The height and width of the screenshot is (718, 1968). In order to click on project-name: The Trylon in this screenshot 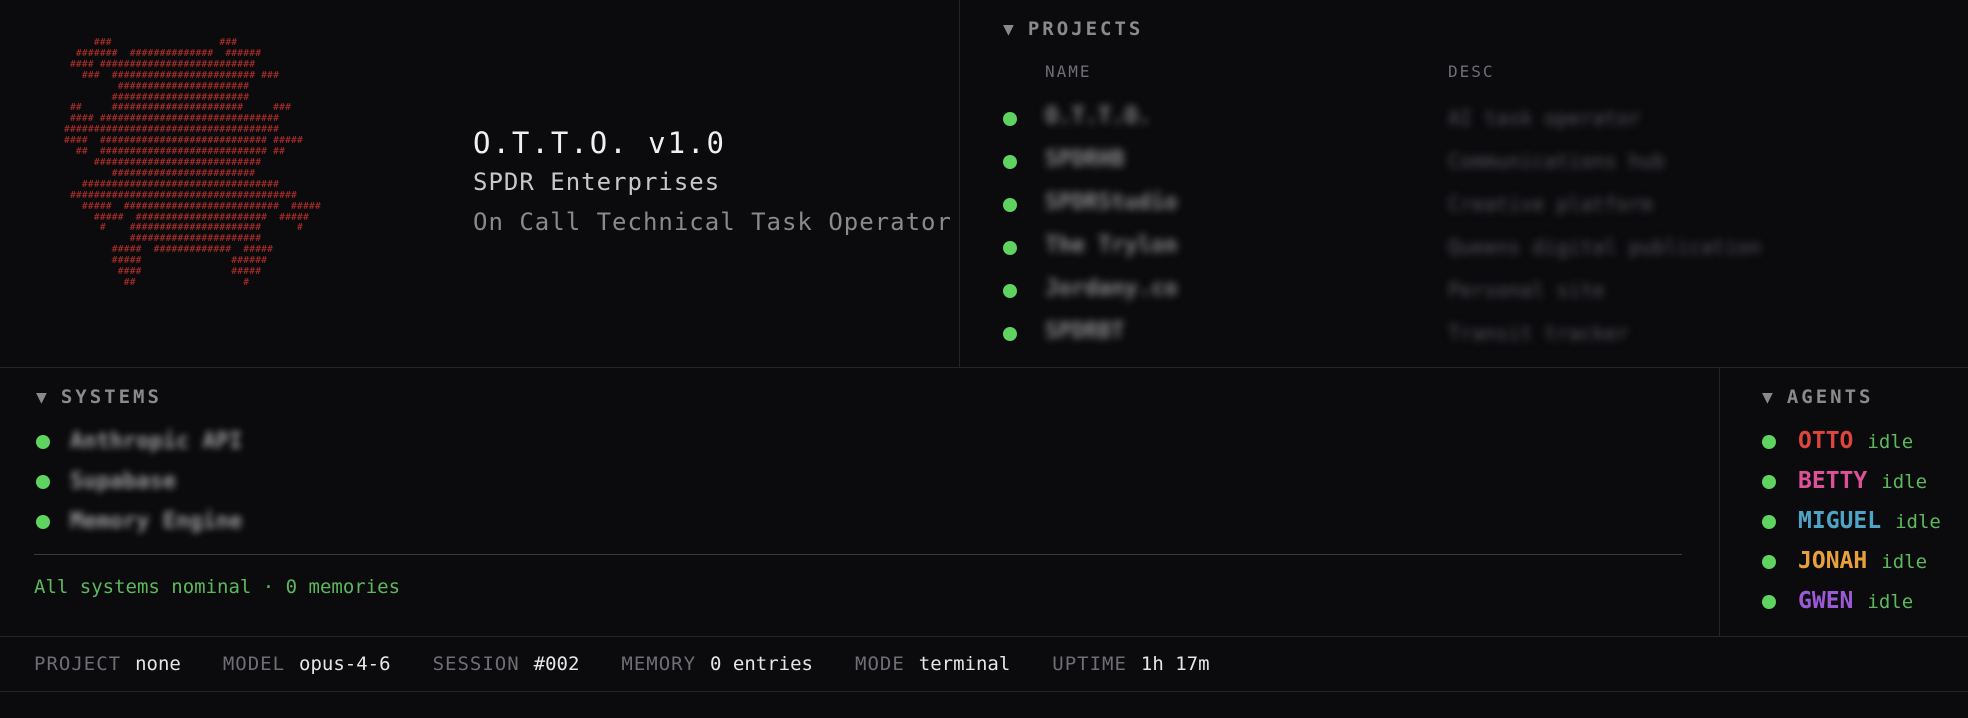, I will do `click(1111, 245)`.